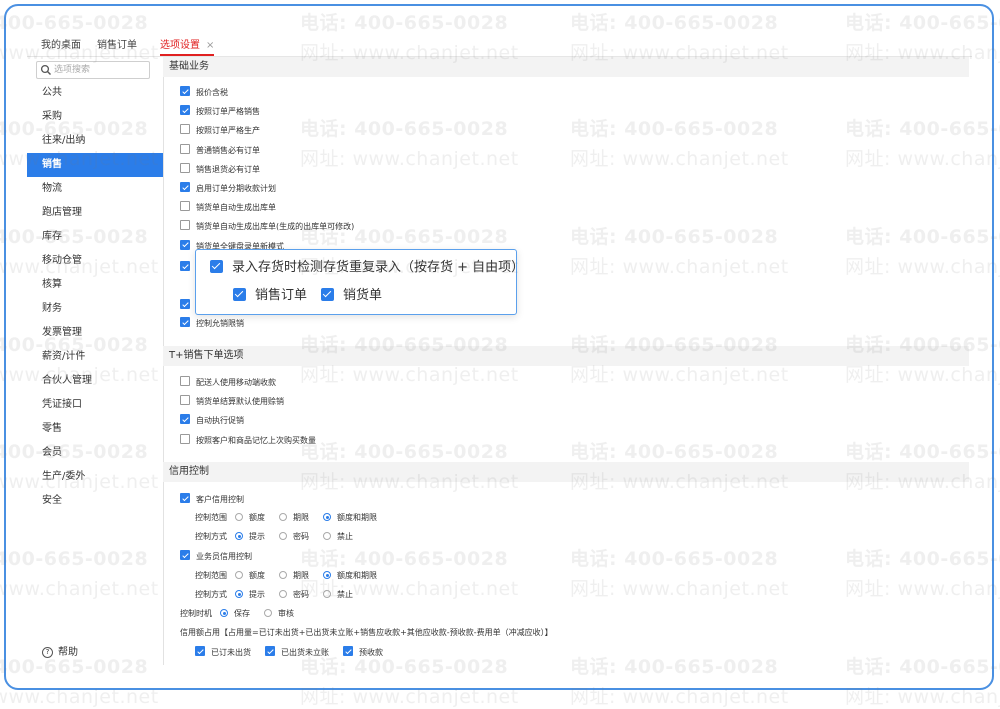  Describe the element at coordinates (270, 296) in the screenshot. I see `popup-sales-order-option: 销售订单` at that location.